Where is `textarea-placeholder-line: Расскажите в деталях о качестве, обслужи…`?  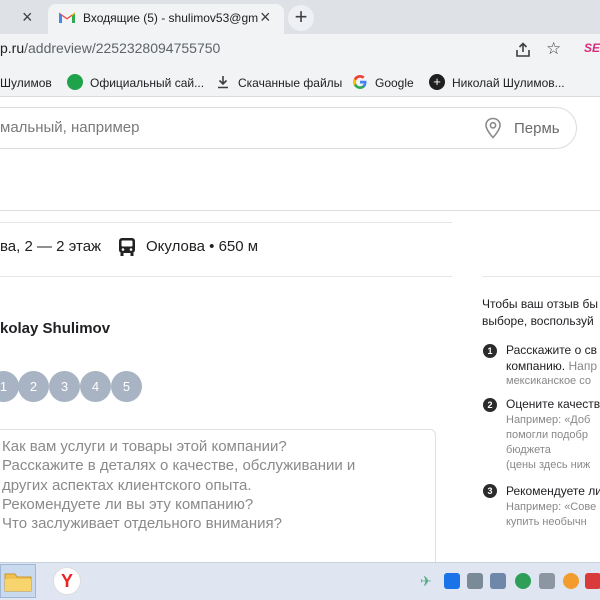
textarea-placeholder-line: Расскажите в деталях о качестве, обслужи… is located at coordinates (179, 465).